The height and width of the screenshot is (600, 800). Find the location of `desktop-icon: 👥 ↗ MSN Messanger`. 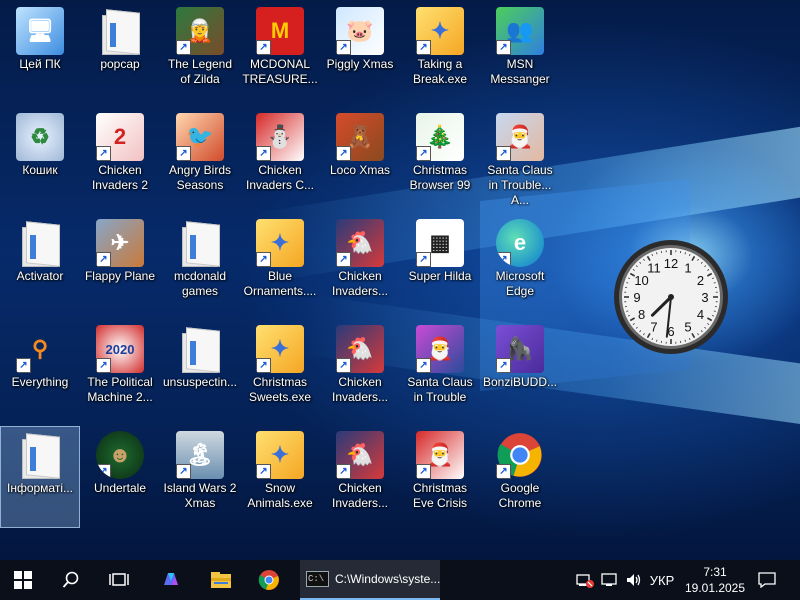

desktop-icon: 👥 ↗ MSN Messanger is located at coordinates (520, 53).